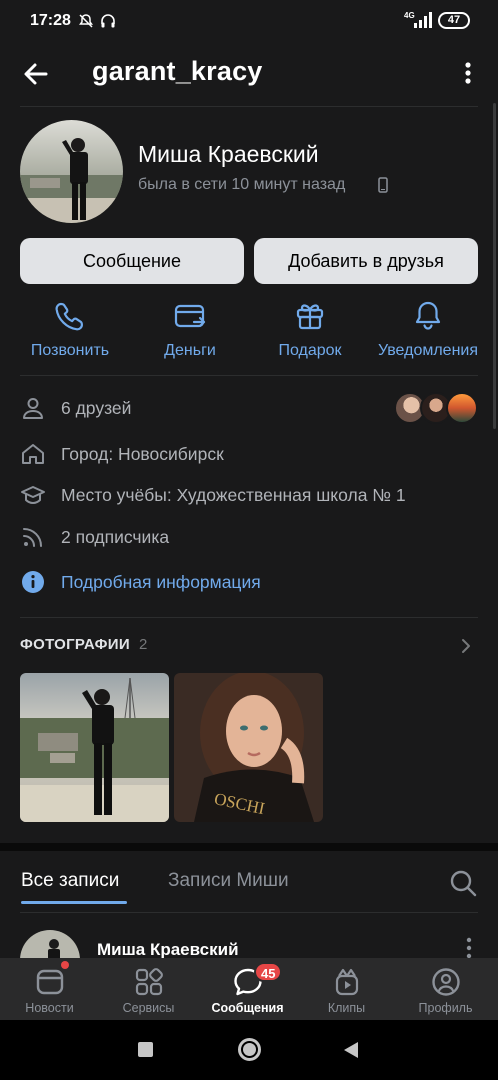 The image size is (498, 1080). What do you see at coordinates (310, 317) in the screenshot?
I see `gift-icon` at bounding box center [310, 317].